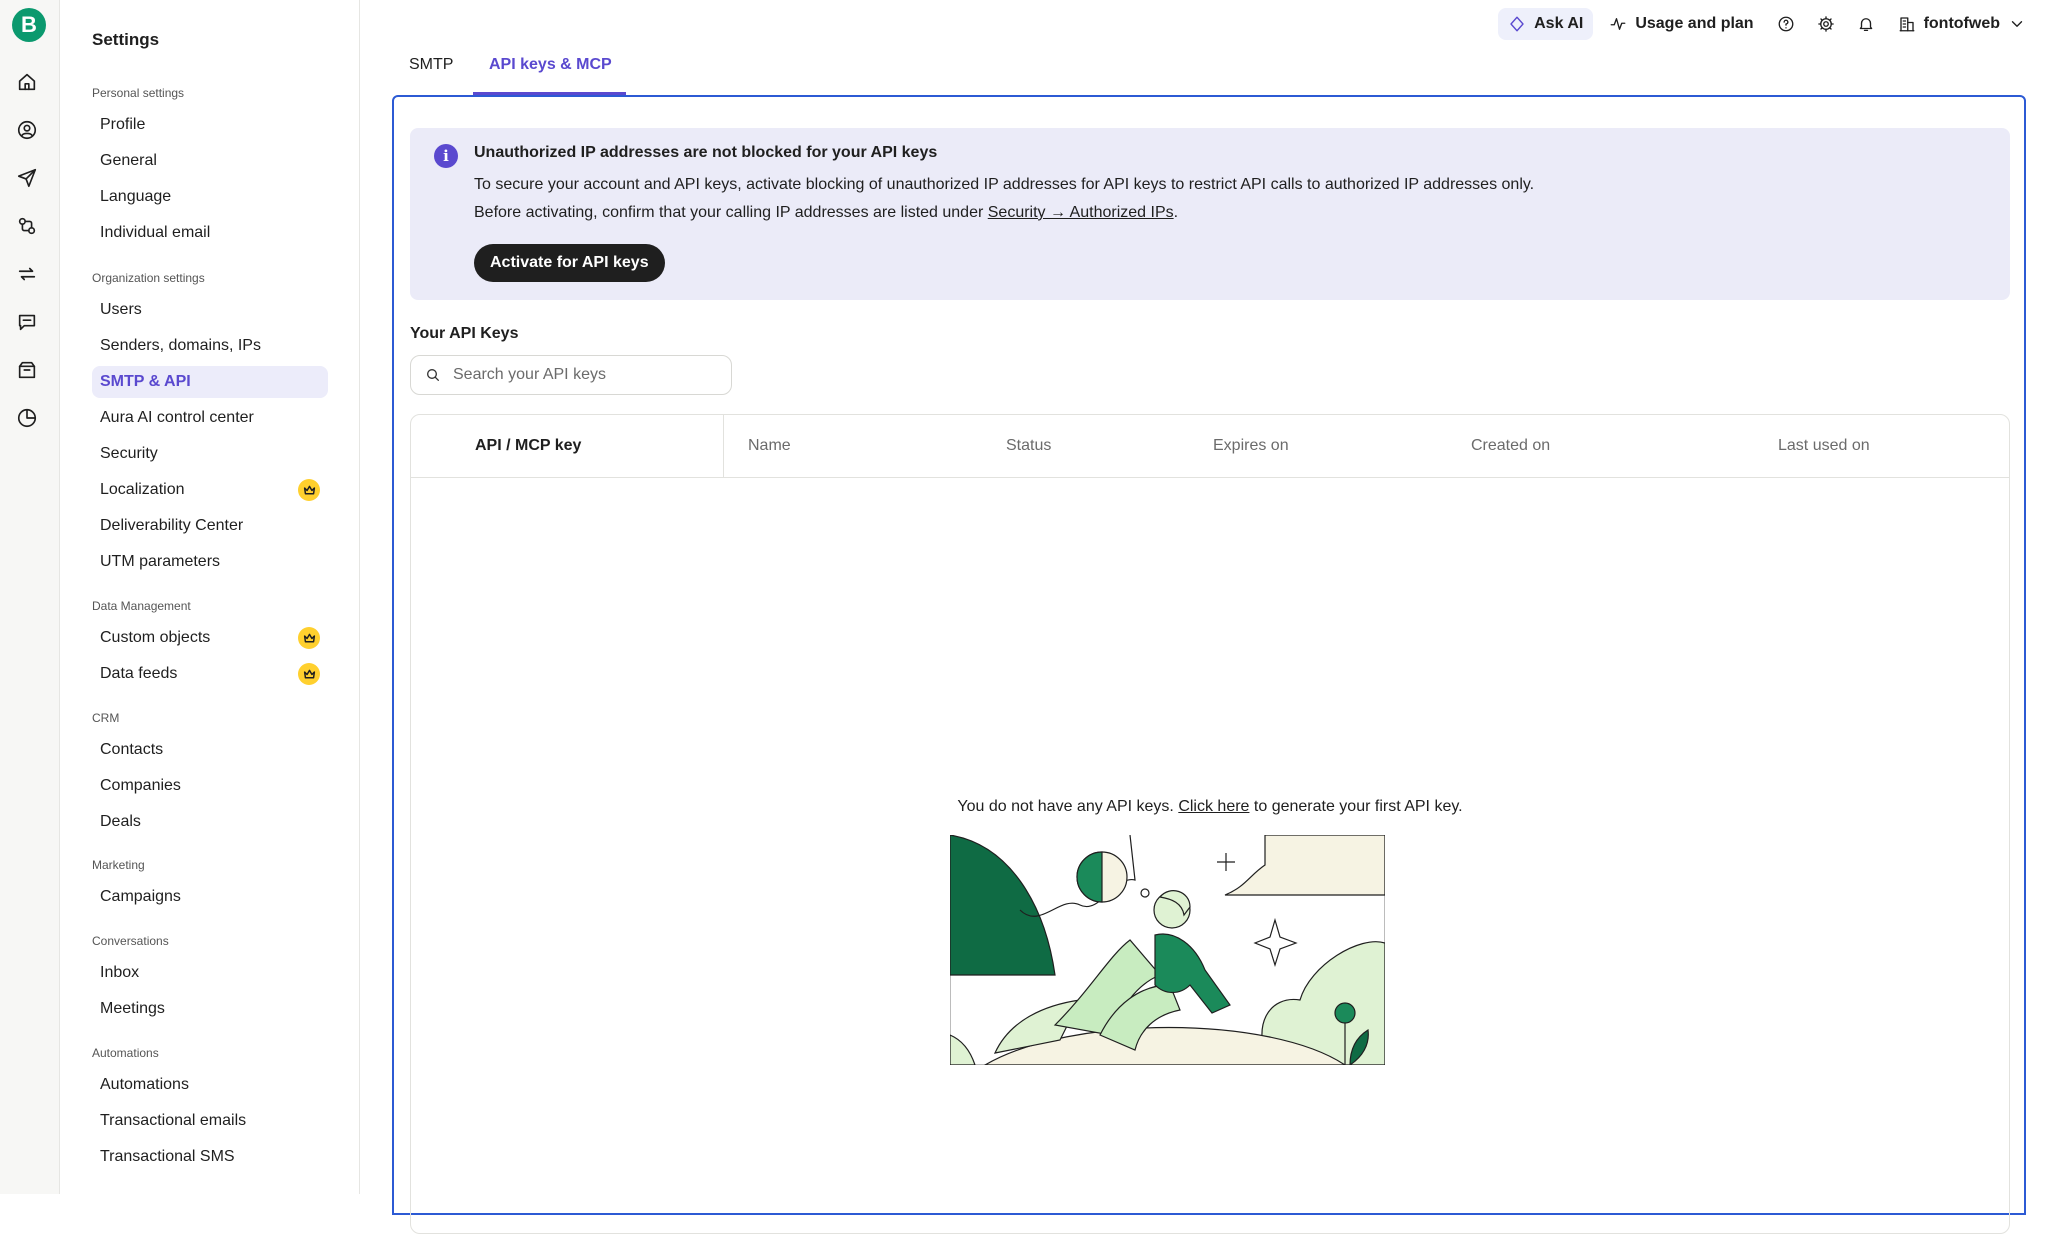  Describe the element at coordinates (27, 274) in the screenshot. I see `transfer-icon` at that location.